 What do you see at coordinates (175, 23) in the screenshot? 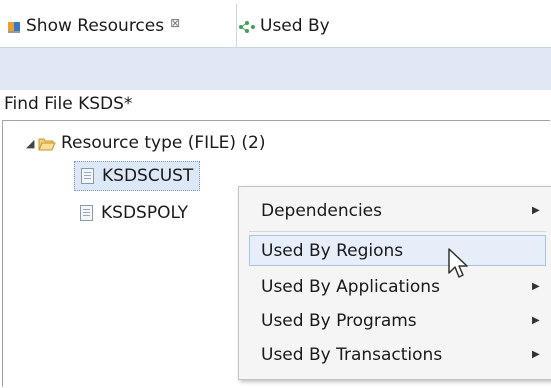
I see `close-icon: ⊠` at bounding box center [175, 23].